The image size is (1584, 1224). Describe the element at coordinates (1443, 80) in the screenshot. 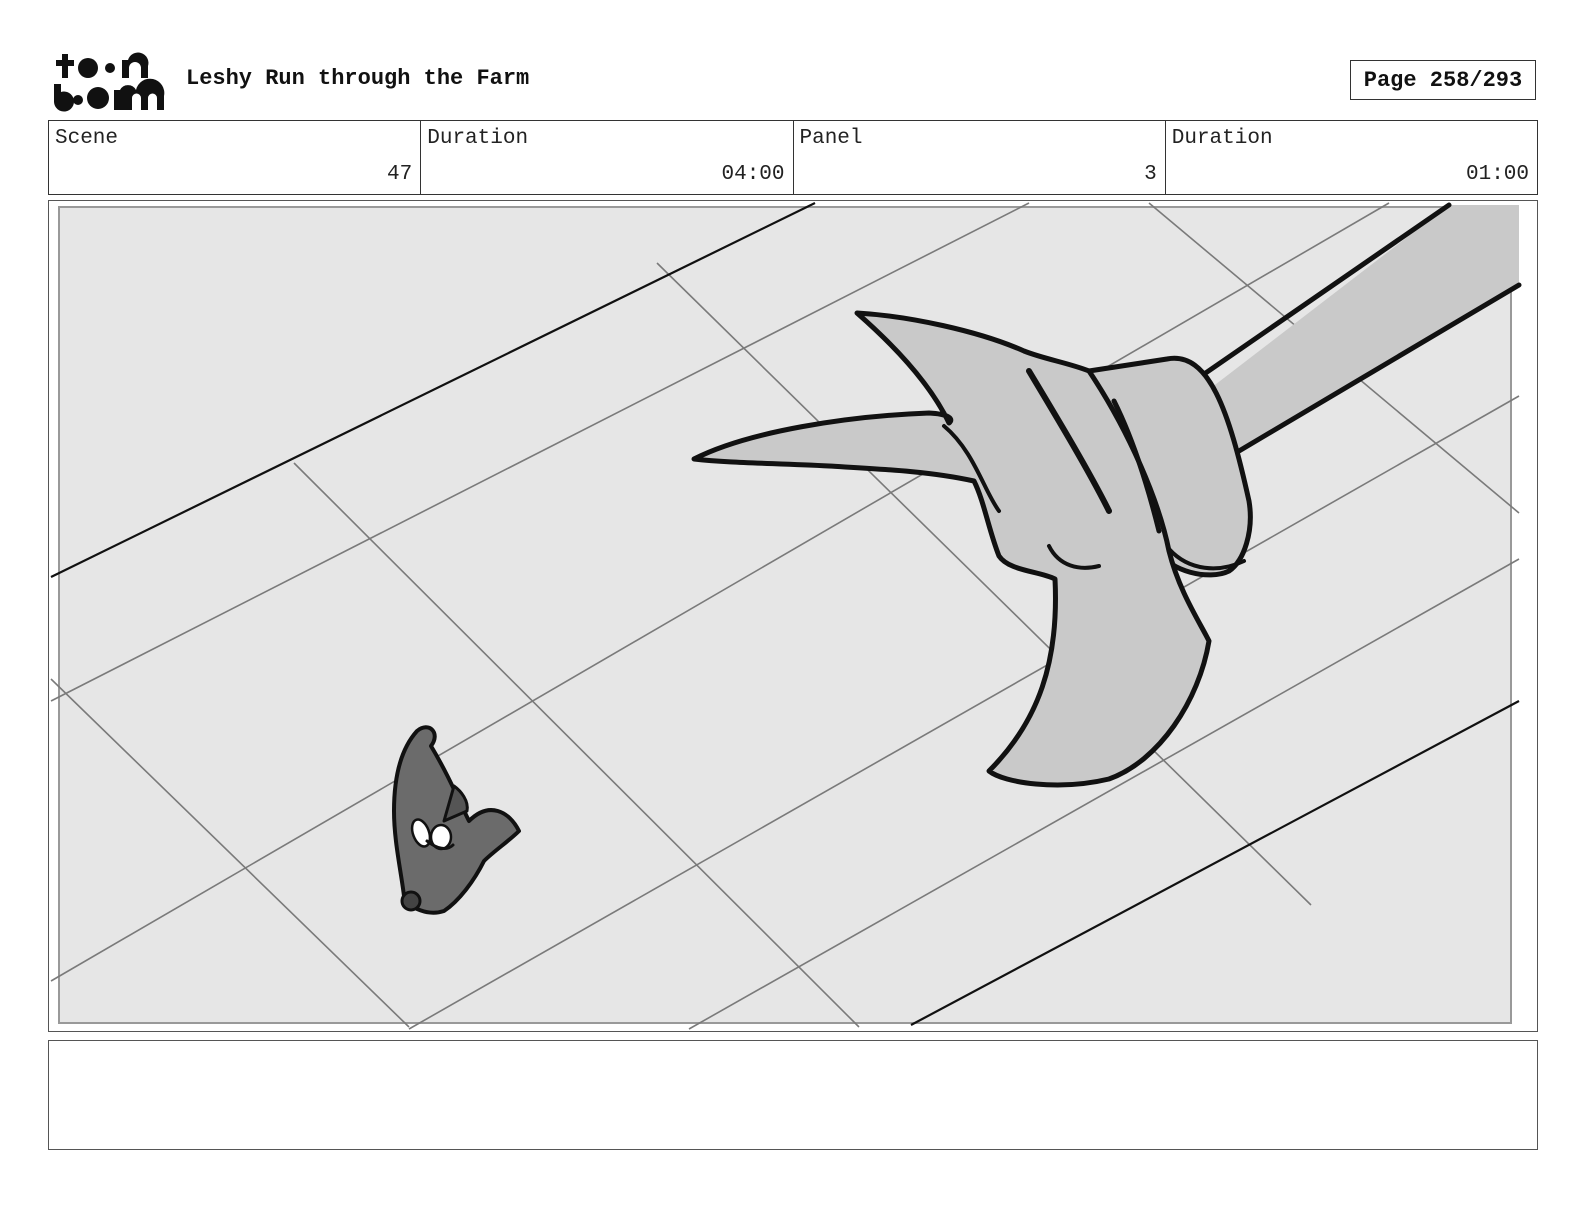

I see `page-indicator: Page 258/293` at that location.